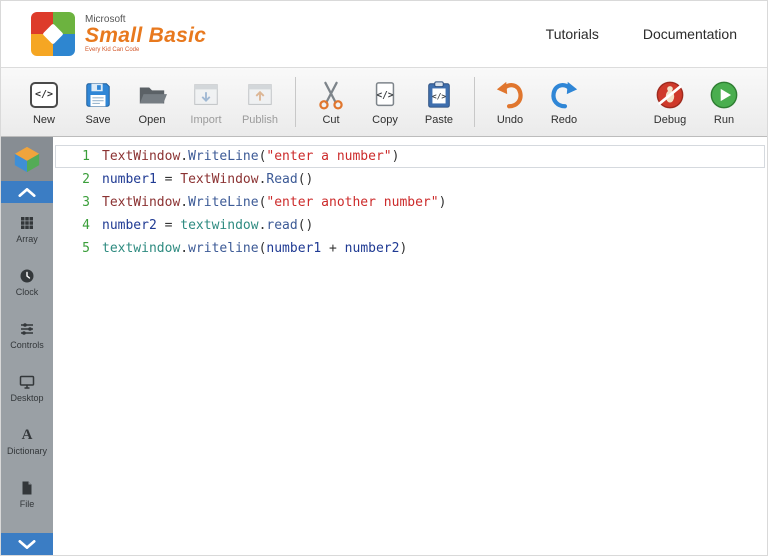 The image size is (768, 556). I want to click on sidebar-item-label: Array, so click(27, 239).